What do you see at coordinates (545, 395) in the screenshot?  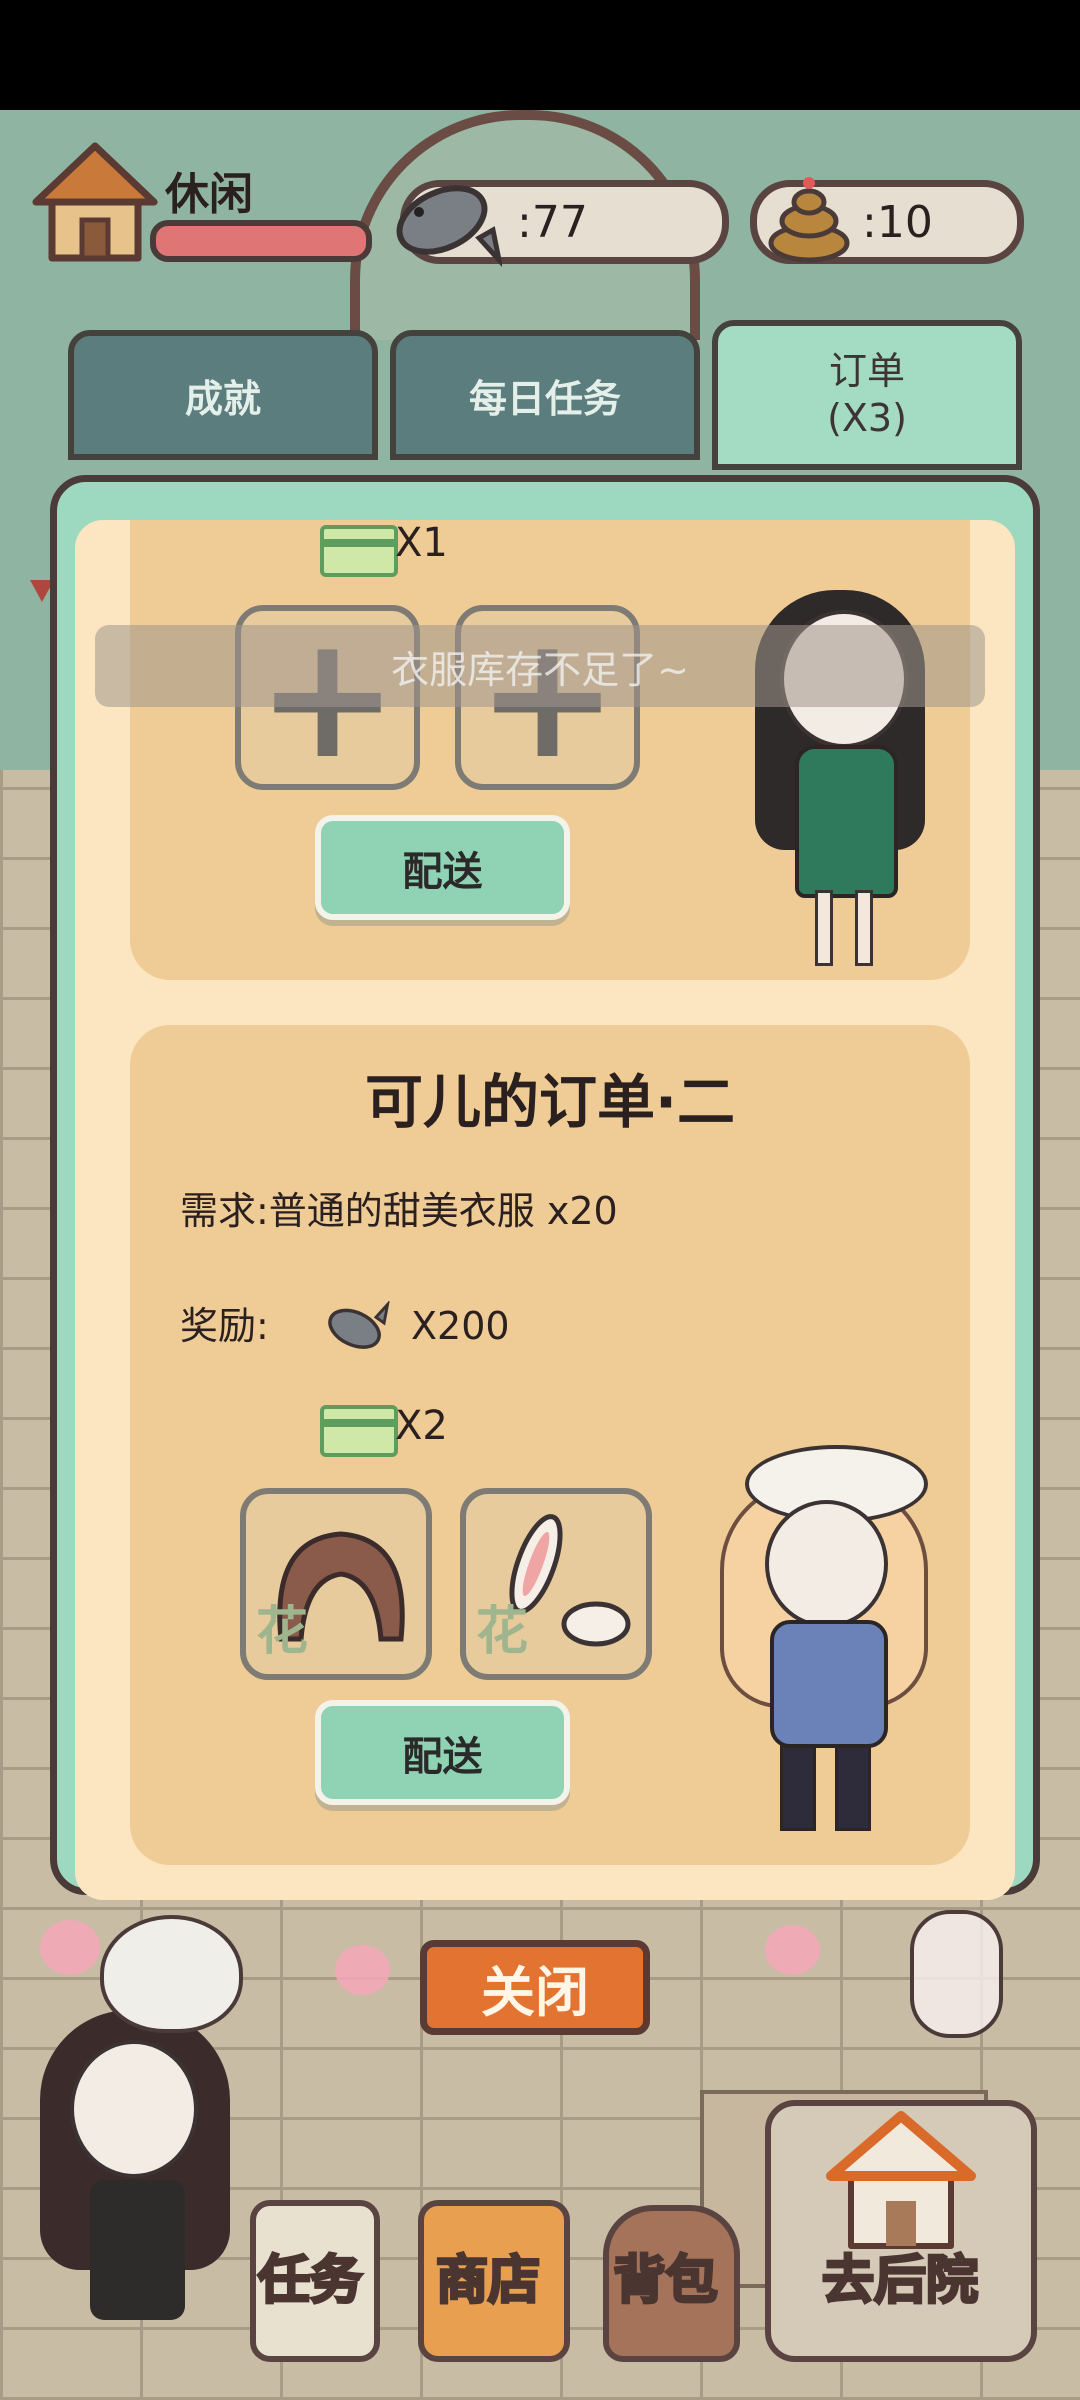 I see `tab-daily-tasks: 每日任务` at bounding box center [545, 395].